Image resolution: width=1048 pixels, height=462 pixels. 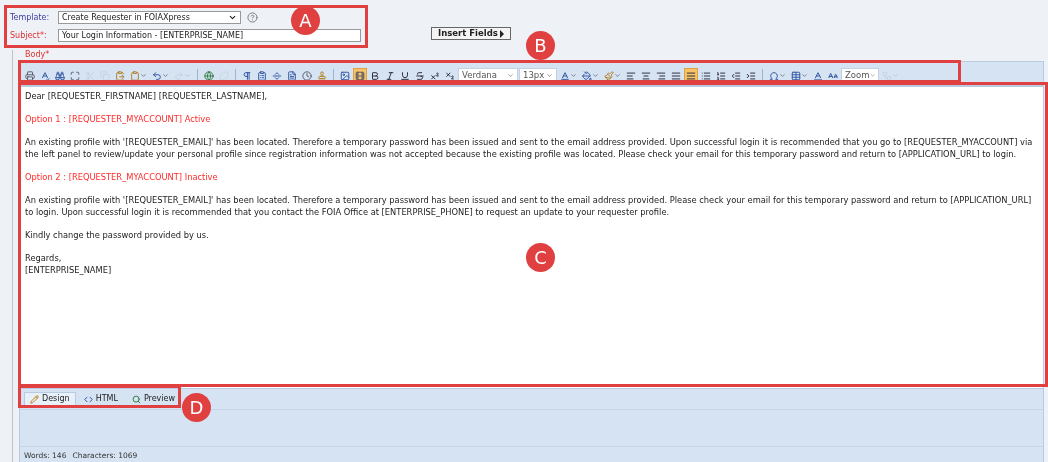 What do you see at coordinates (646, 75) in the screenshot?
I see `align-center-icon` at bounding box center [646, 75].